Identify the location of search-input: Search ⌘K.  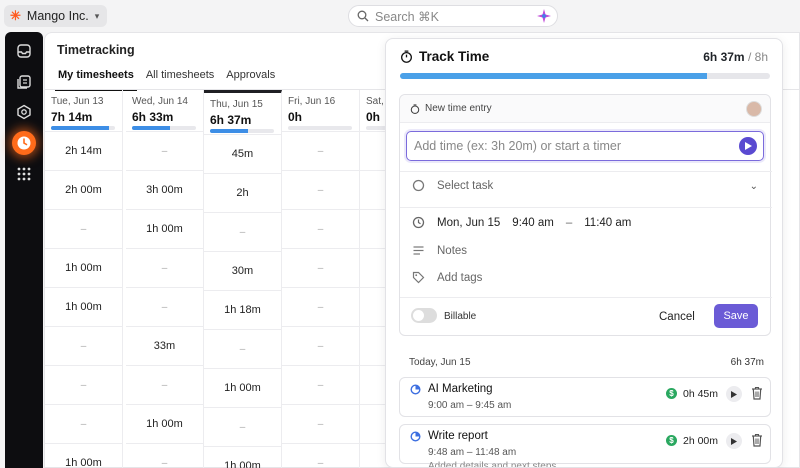
(453, 16).